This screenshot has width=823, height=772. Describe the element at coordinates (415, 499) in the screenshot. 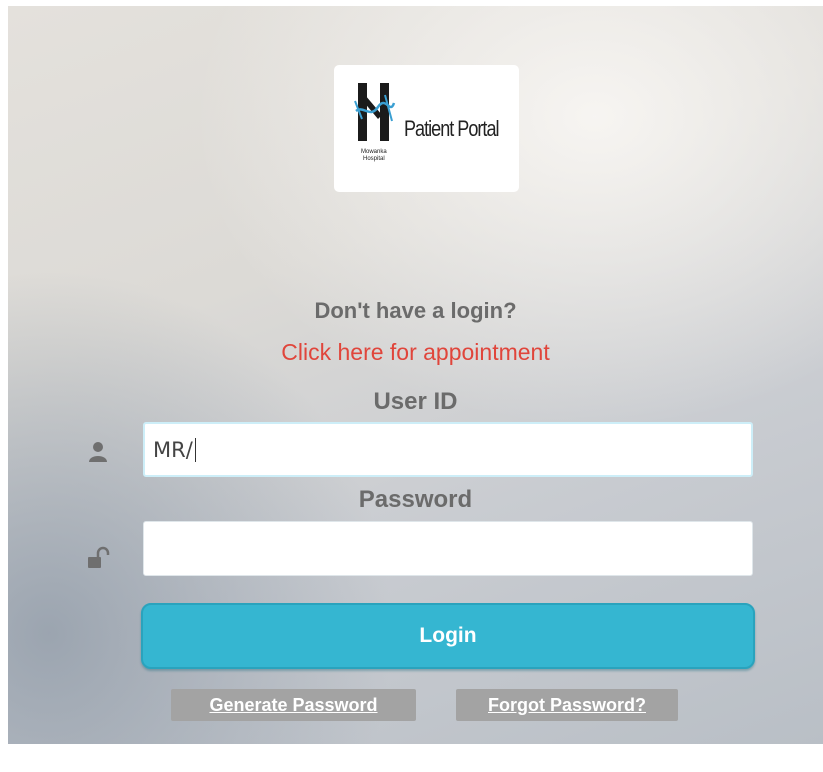

I see `password-label: Password` at that location.